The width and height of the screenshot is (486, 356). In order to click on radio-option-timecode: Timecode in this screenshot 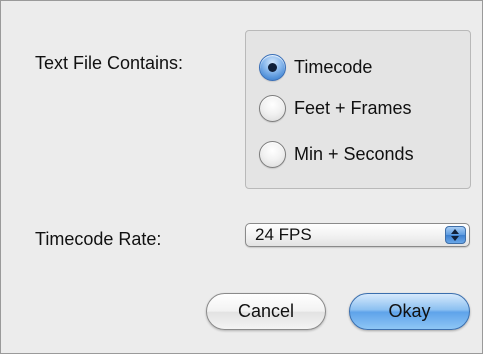, I will do `click(315, 67)`.